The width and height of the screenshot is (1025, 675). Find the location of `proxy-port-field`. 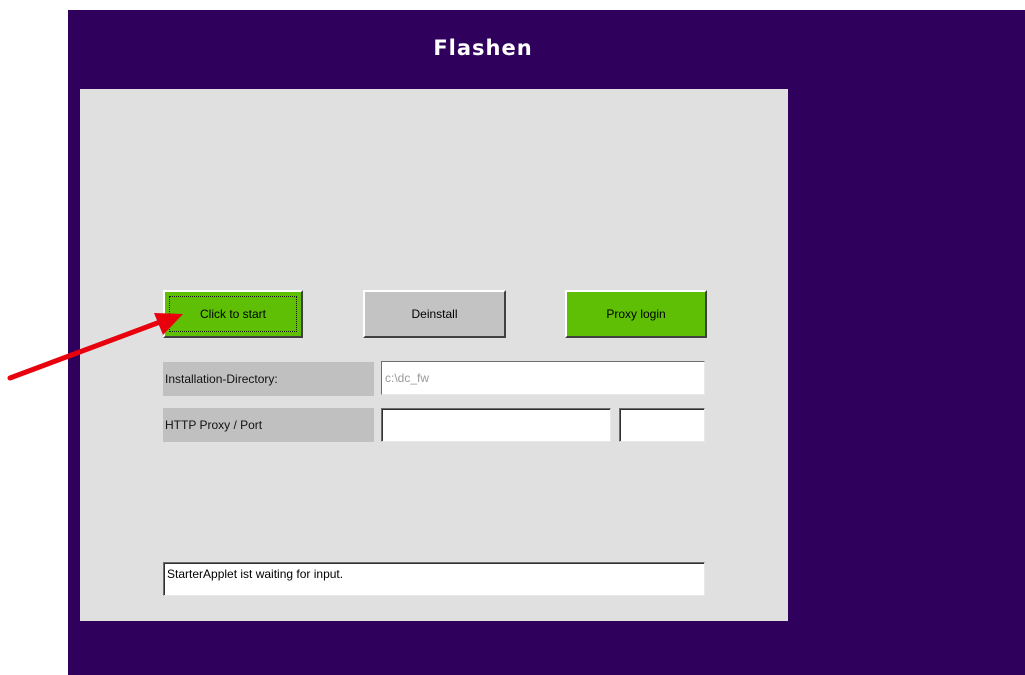

proxy-port-field is located at coordinates (662, 425).